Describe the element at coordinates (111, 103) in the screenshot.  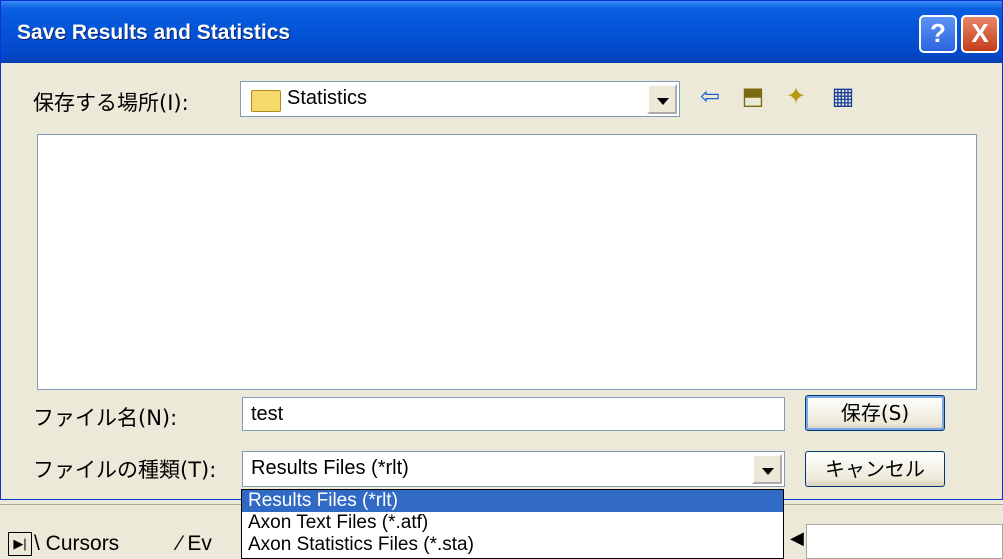
I see `location-label: 保存する場所(I):` at that location.